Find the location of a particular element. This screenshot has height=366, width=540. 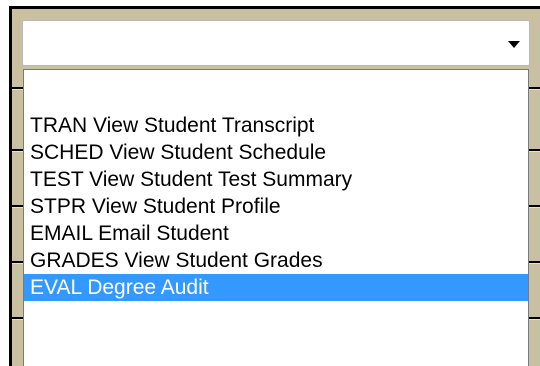

option-sched: SCHED View Student Schedule is located at coordinates (276, 152).